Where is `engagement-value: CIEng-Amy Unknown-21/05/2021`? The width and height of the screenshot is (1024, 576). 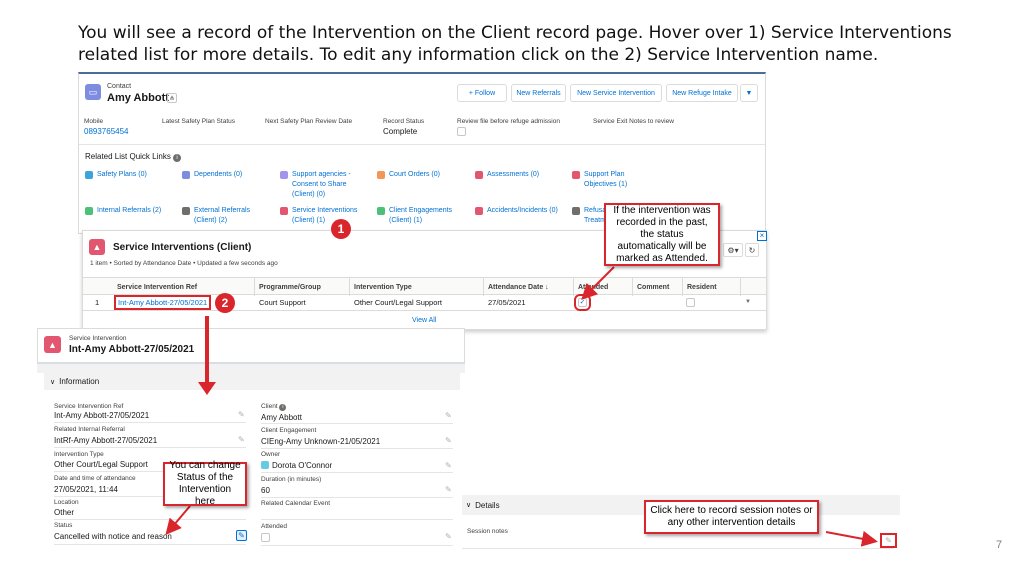
engagement-value: CIEng-Amy Unknown-21/05/2021 is located at coordinates (320, 441).